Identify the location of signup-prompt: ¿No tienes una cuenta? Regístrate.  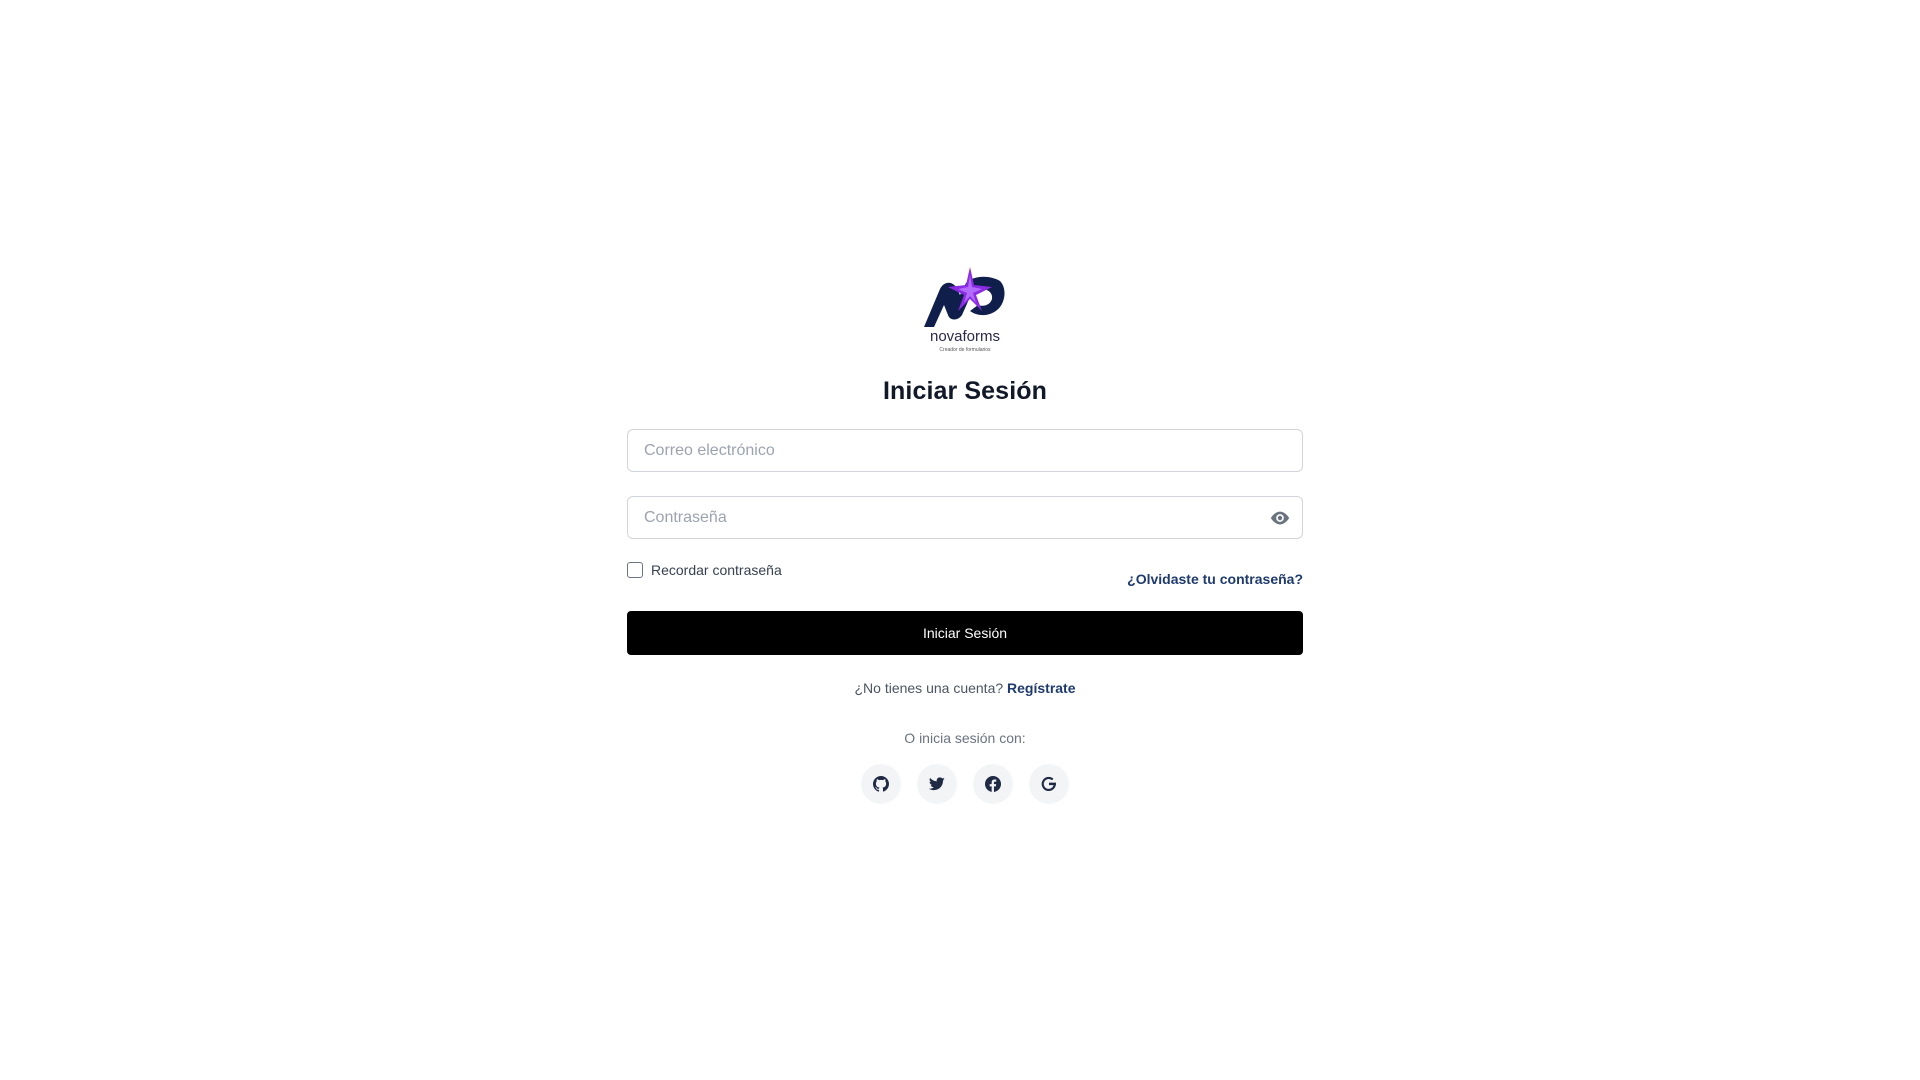
(965, 688).